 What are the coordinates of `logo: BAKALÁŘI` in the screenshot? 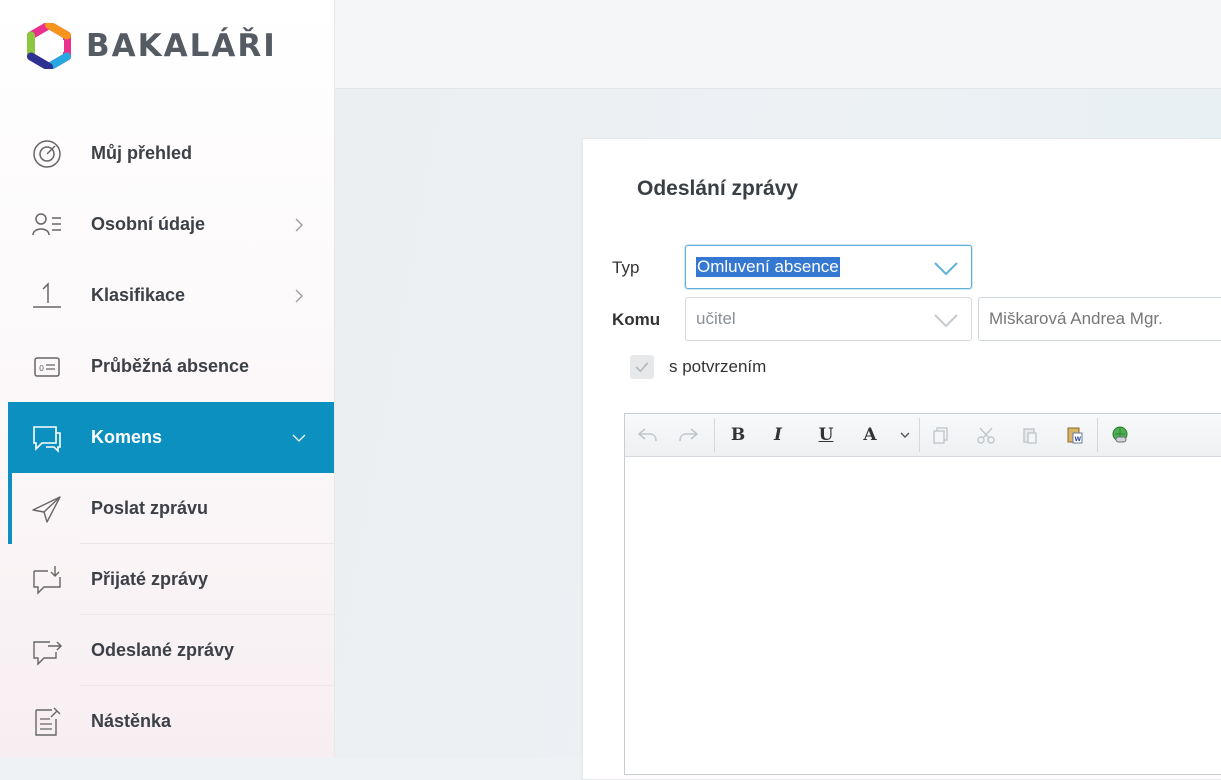 It's located at (151, 46).